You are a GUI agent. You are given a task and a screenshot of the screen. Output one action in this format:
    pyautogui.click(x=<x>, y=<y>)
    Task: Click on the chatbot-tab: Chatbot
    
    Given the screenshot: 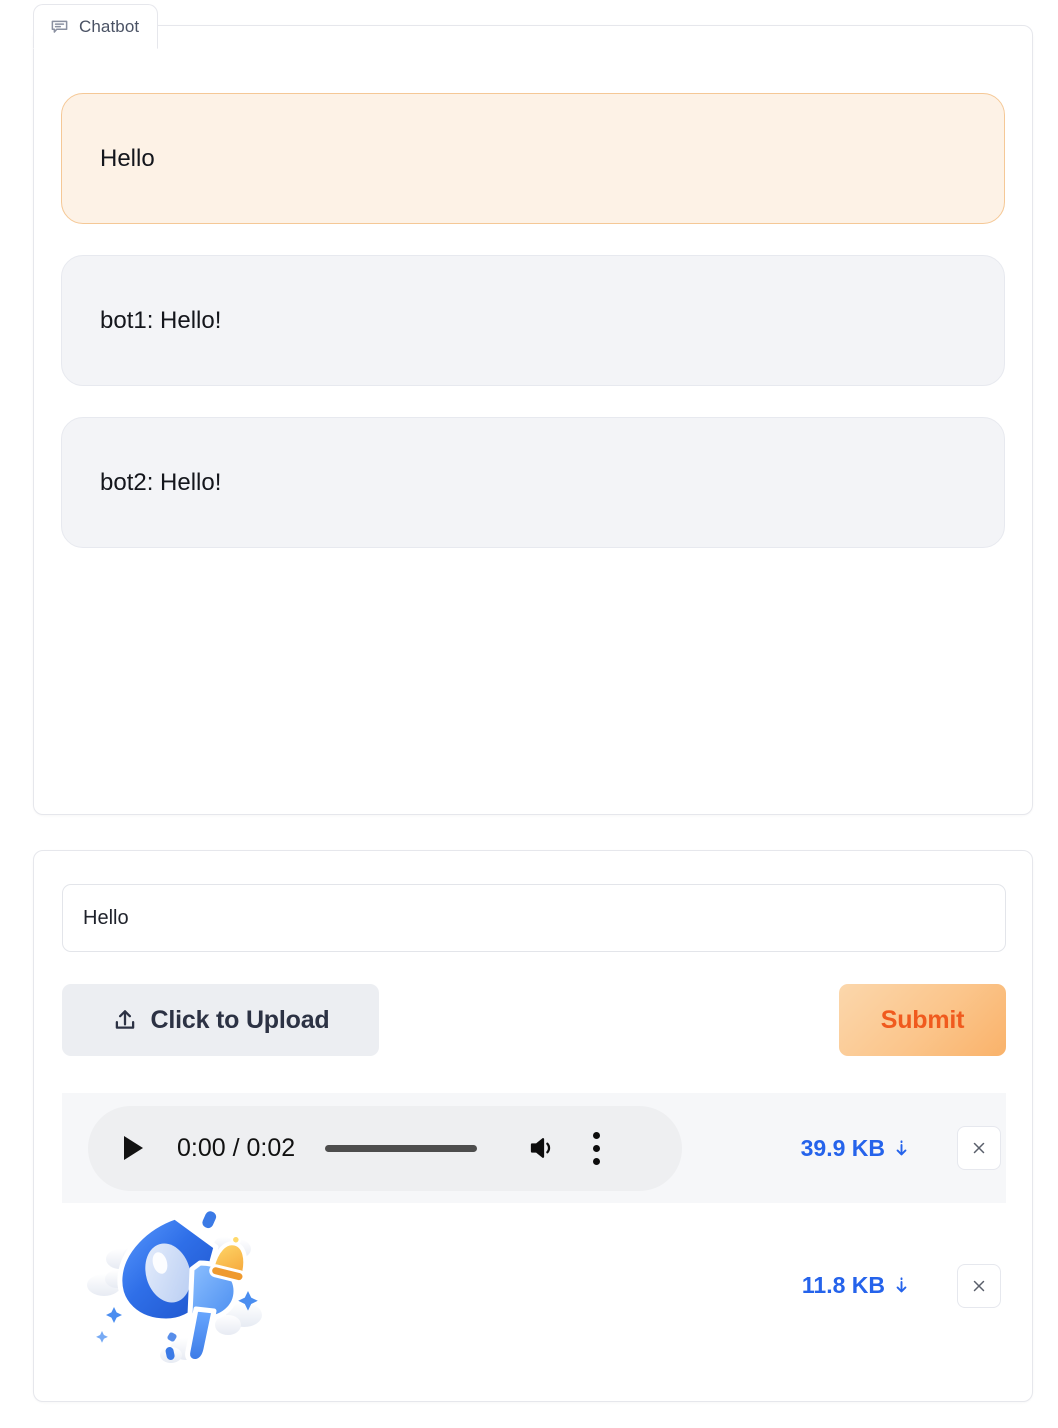 What is the action you would take?
    pyautogui.click(x=96, y=26)
    